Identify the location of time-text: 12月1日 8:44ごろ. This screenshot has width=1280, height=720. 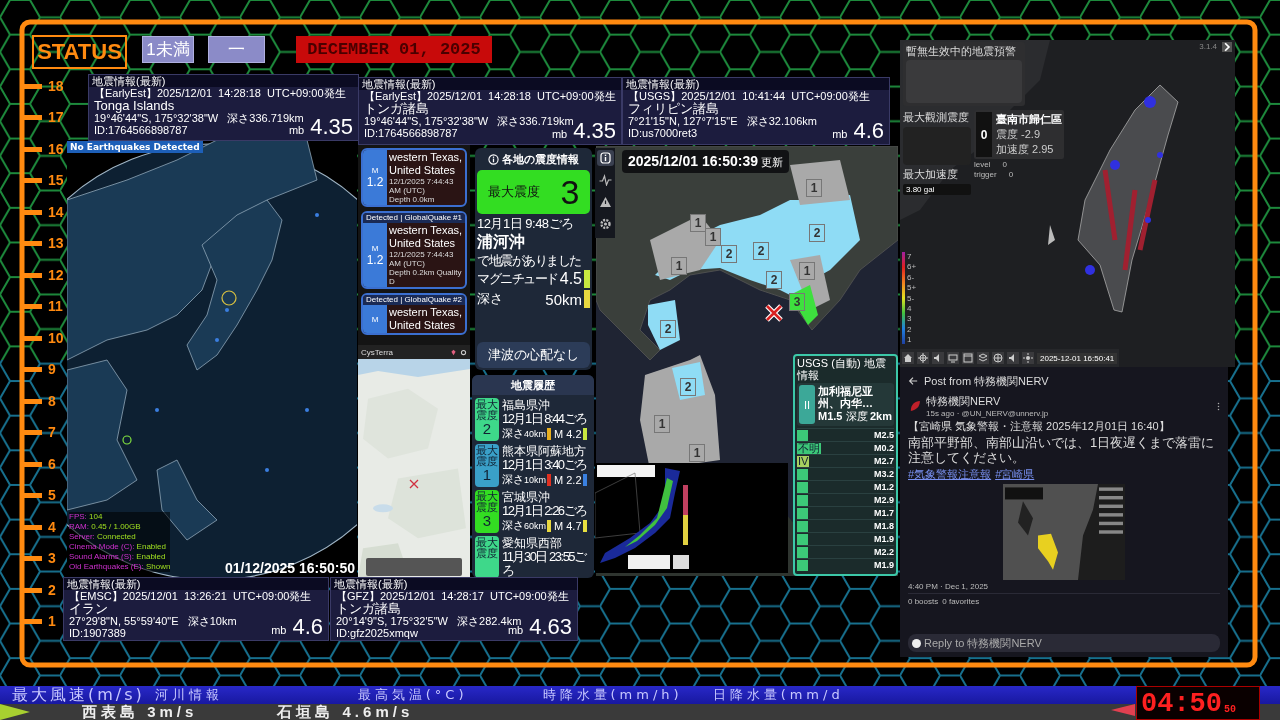
(545, 419).